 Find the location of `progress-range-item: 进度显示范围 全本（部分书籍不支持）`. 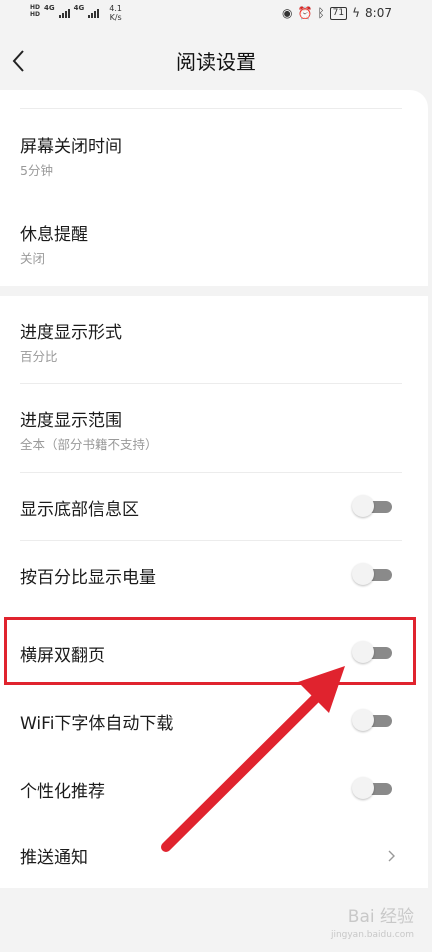

progress-range-item: 进度显示范围 全本（部分书籍不支持） is located at coordinates (214, 428).